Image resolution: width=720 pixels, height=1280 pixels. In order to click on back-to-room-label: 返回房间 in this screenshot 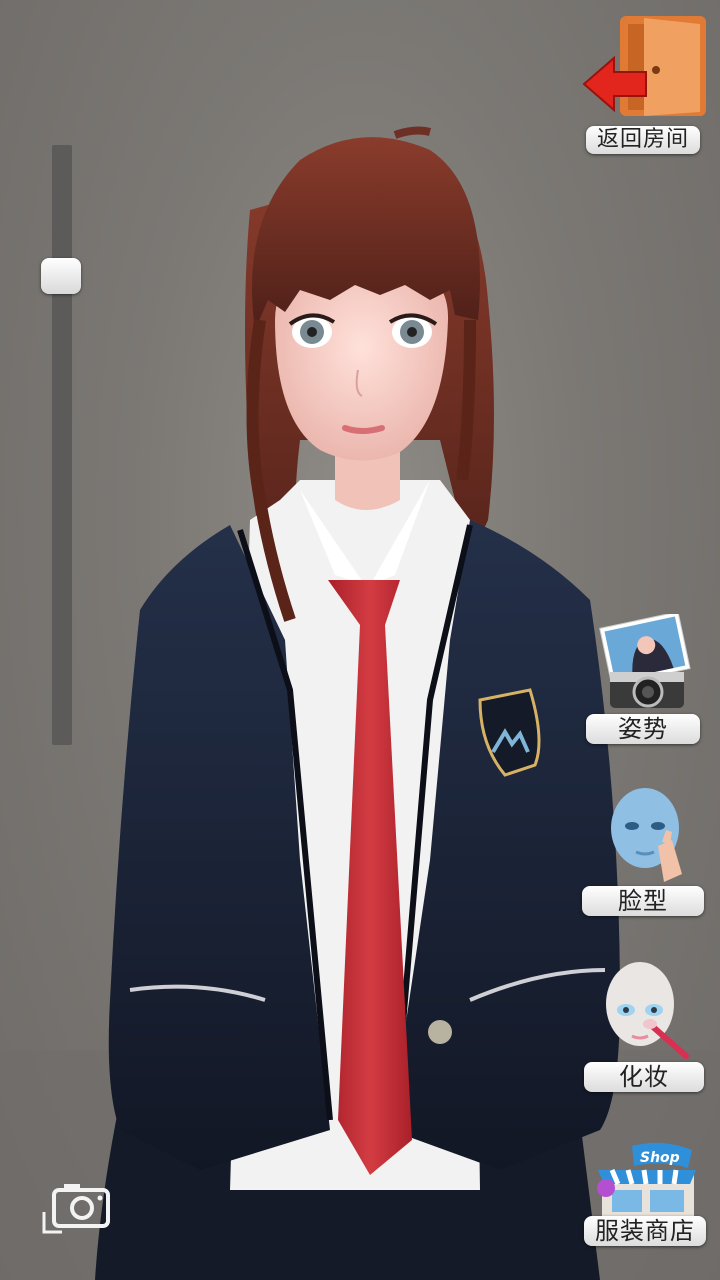, I will do `click(643, 140)`.